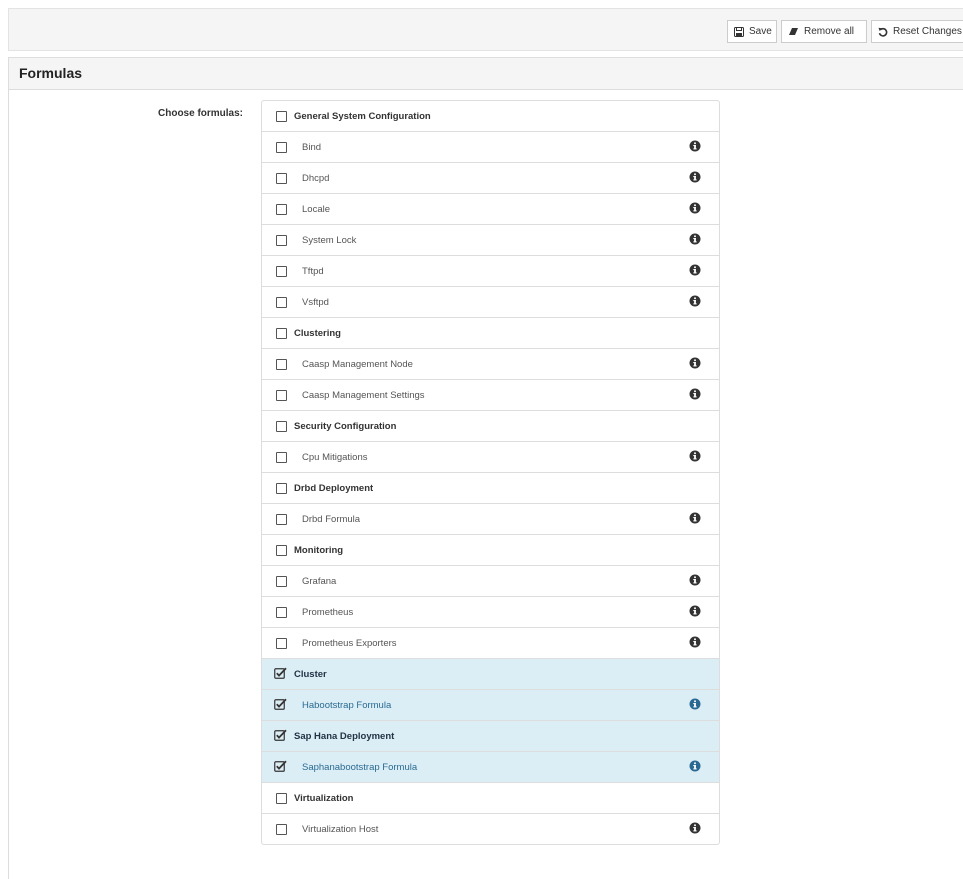 The height and width of the screenshot is (879, 963). What do you see at coordinates (316, 178) in the screenshot?
I see `formula-label: Dhcpd` at bounding box center [316, 178].